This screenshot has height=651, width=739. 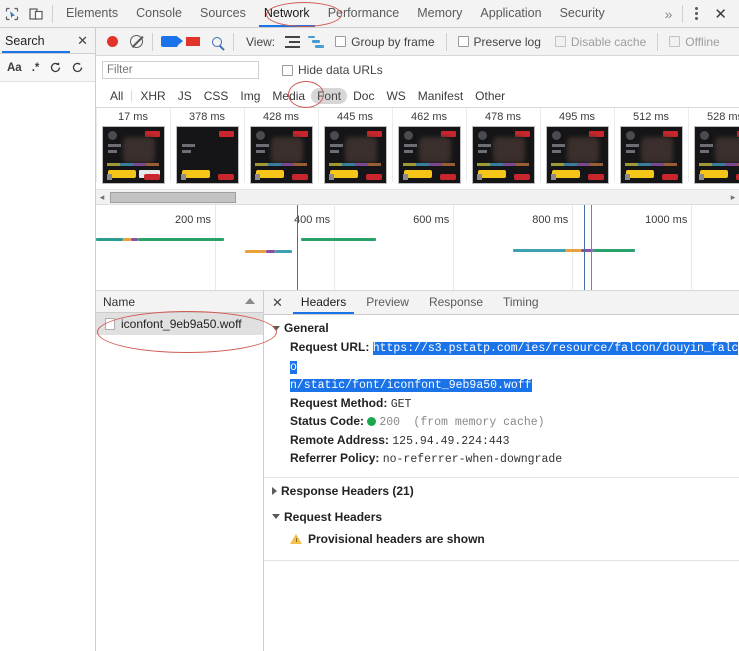 What do you see at coordinates (669, 14) in the screenshot?
I see `chevron-double-right-icon: »` at bounding box center [669, 14].